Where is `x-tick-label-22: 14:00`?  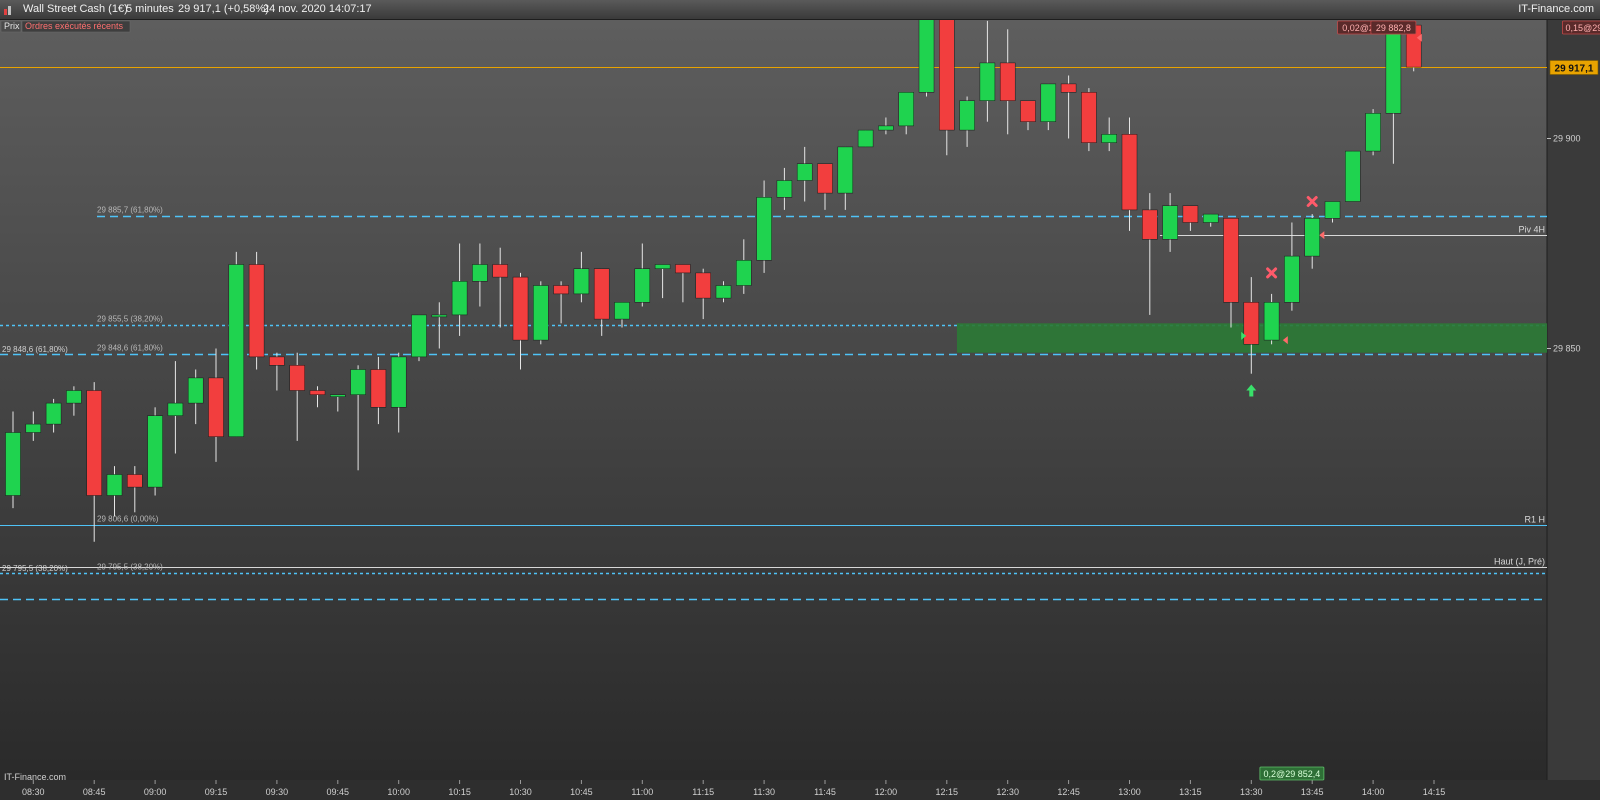 x-tick-label-22: 14:00 is located at coordinates (1373, 792).